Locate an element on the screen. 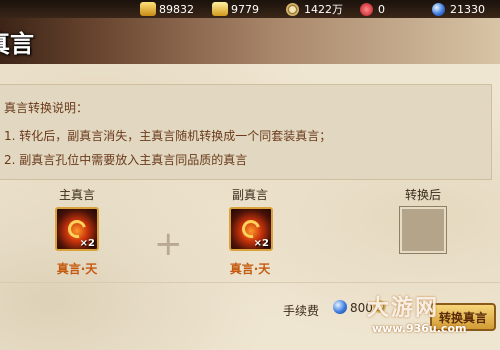 The height and width of the screenshot is (350, 500). coin-resource: 1422万 is located at coordinates (314, 9).